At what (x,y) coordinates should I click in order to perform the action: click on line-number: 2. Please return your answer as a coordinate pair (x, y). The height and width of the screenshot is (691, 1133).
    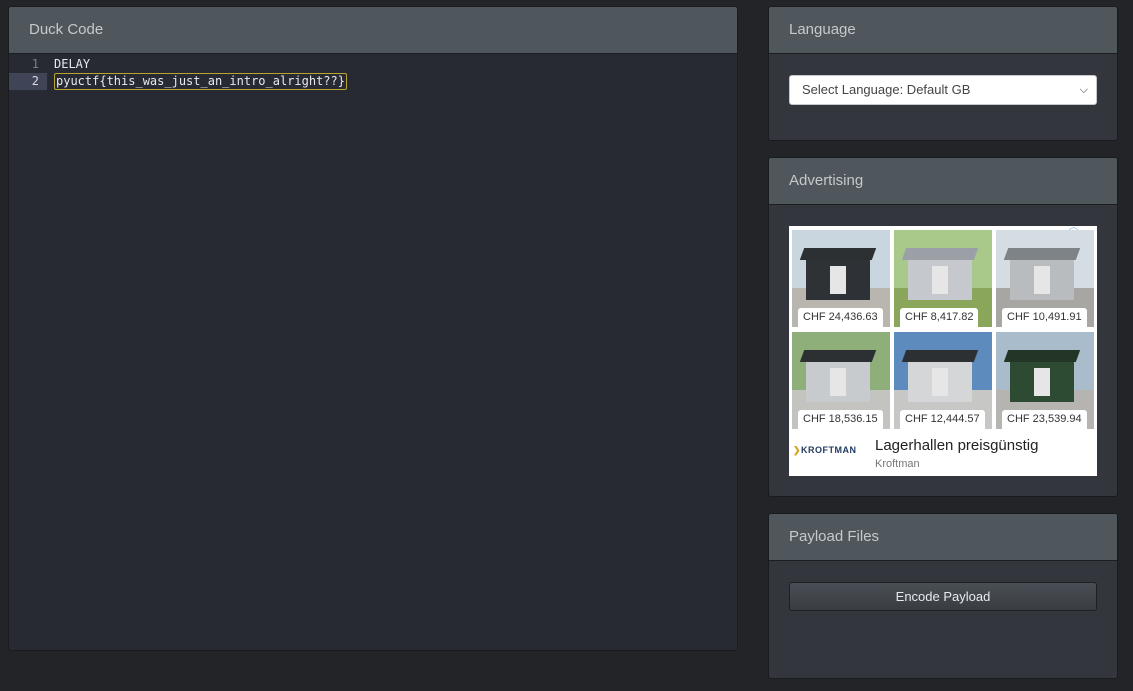
    Looking at the image, I should click on (28, 81).